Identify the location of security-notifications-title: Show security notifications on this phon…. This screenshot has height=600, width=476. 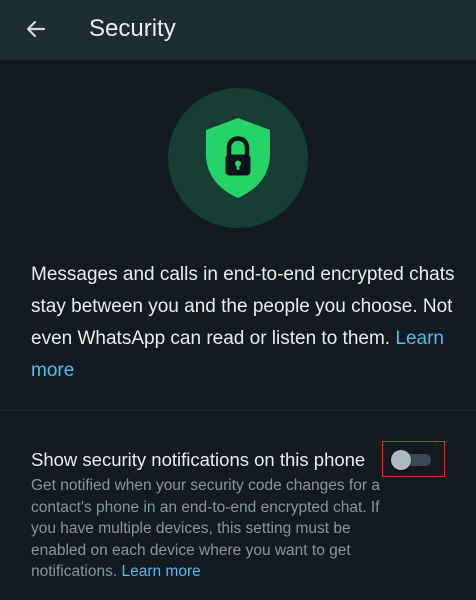
(198, 460).